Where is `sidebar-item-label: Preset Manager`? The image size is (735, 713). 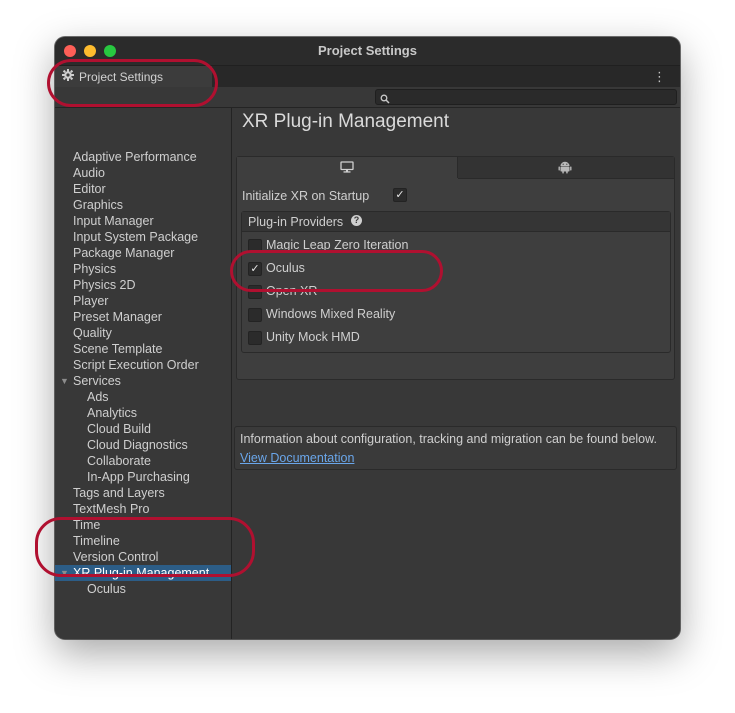
sidebar-item-label: Preset Manager is located at coordinates (117, 317).